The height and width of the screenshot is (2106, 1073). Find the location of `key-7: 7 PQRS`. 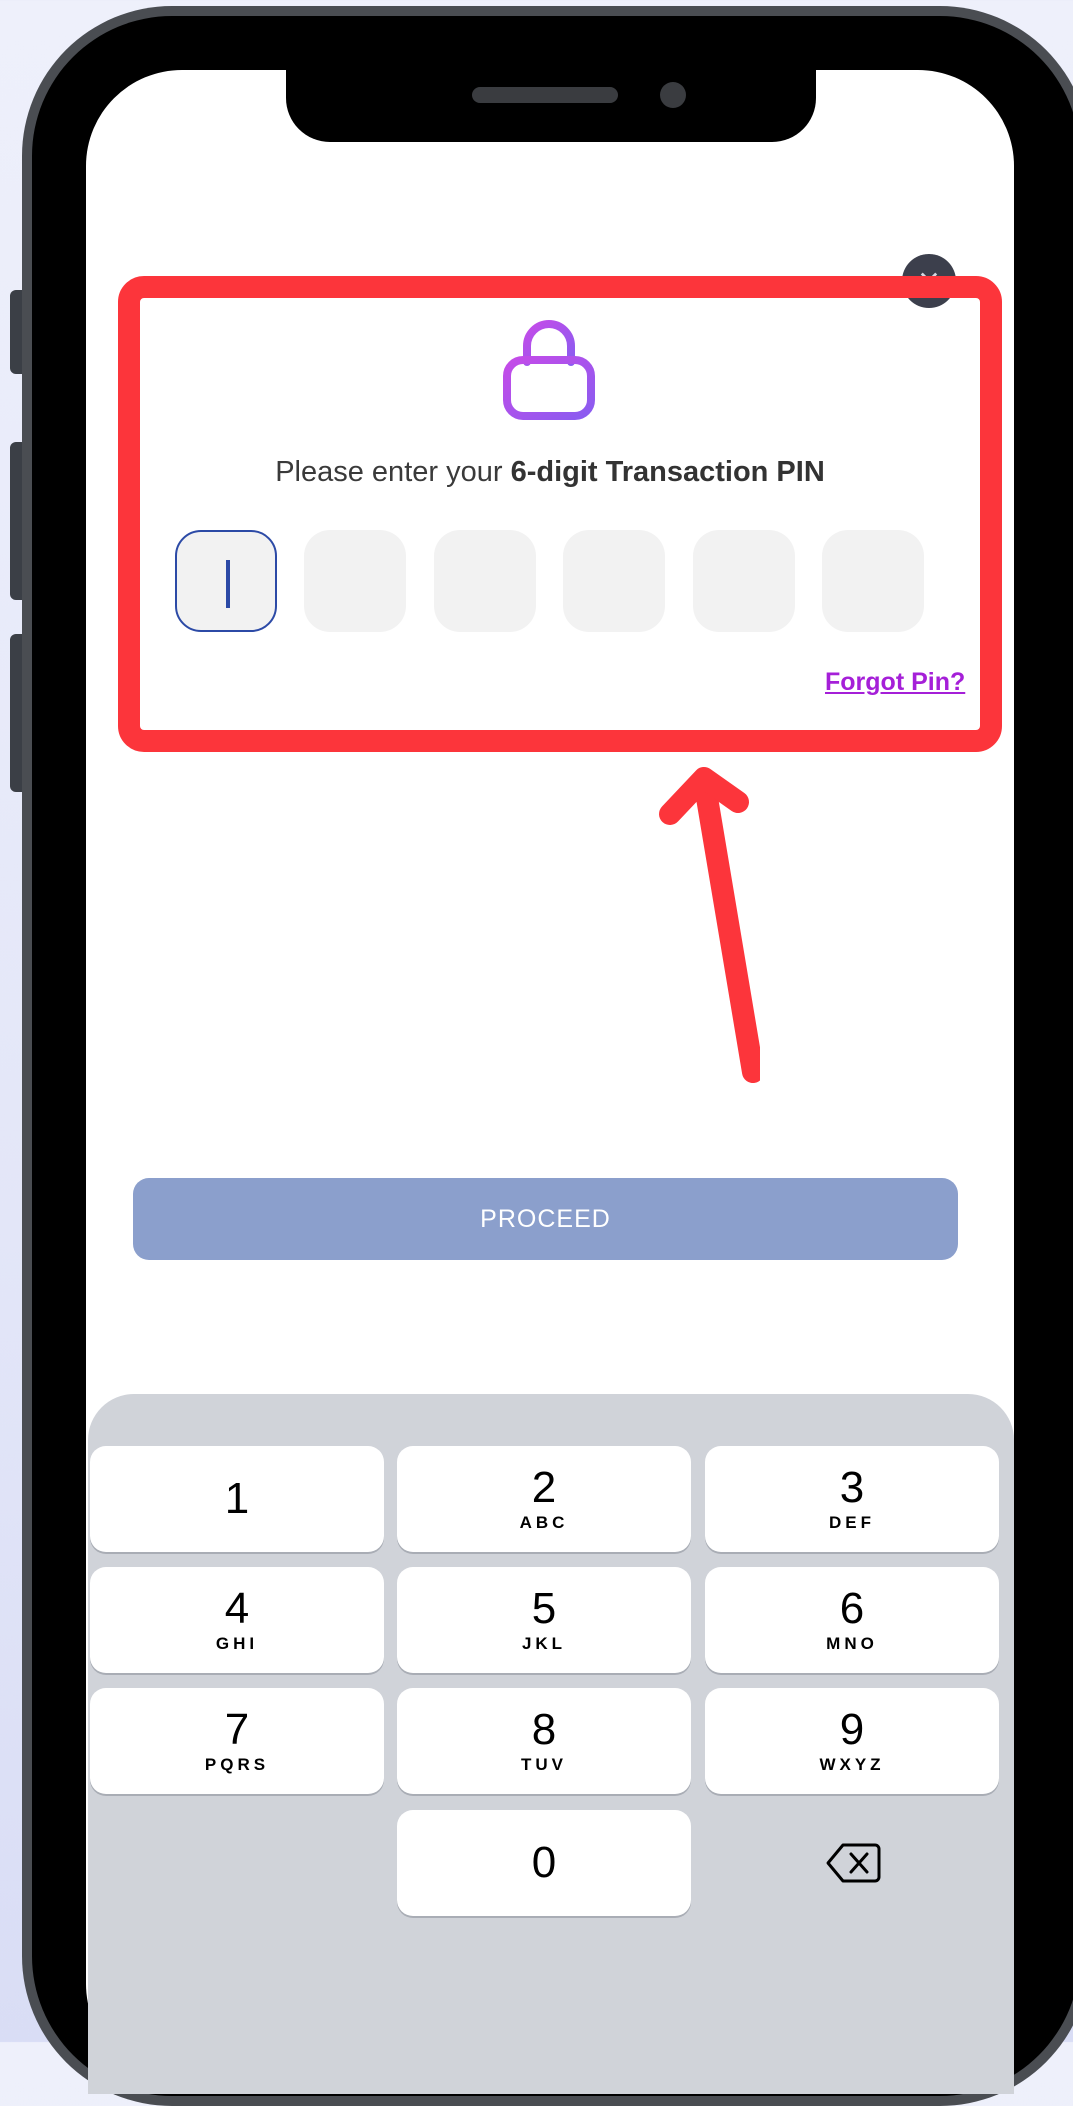

key-7: 7 PQRS is located at coordinates (237, 1741).